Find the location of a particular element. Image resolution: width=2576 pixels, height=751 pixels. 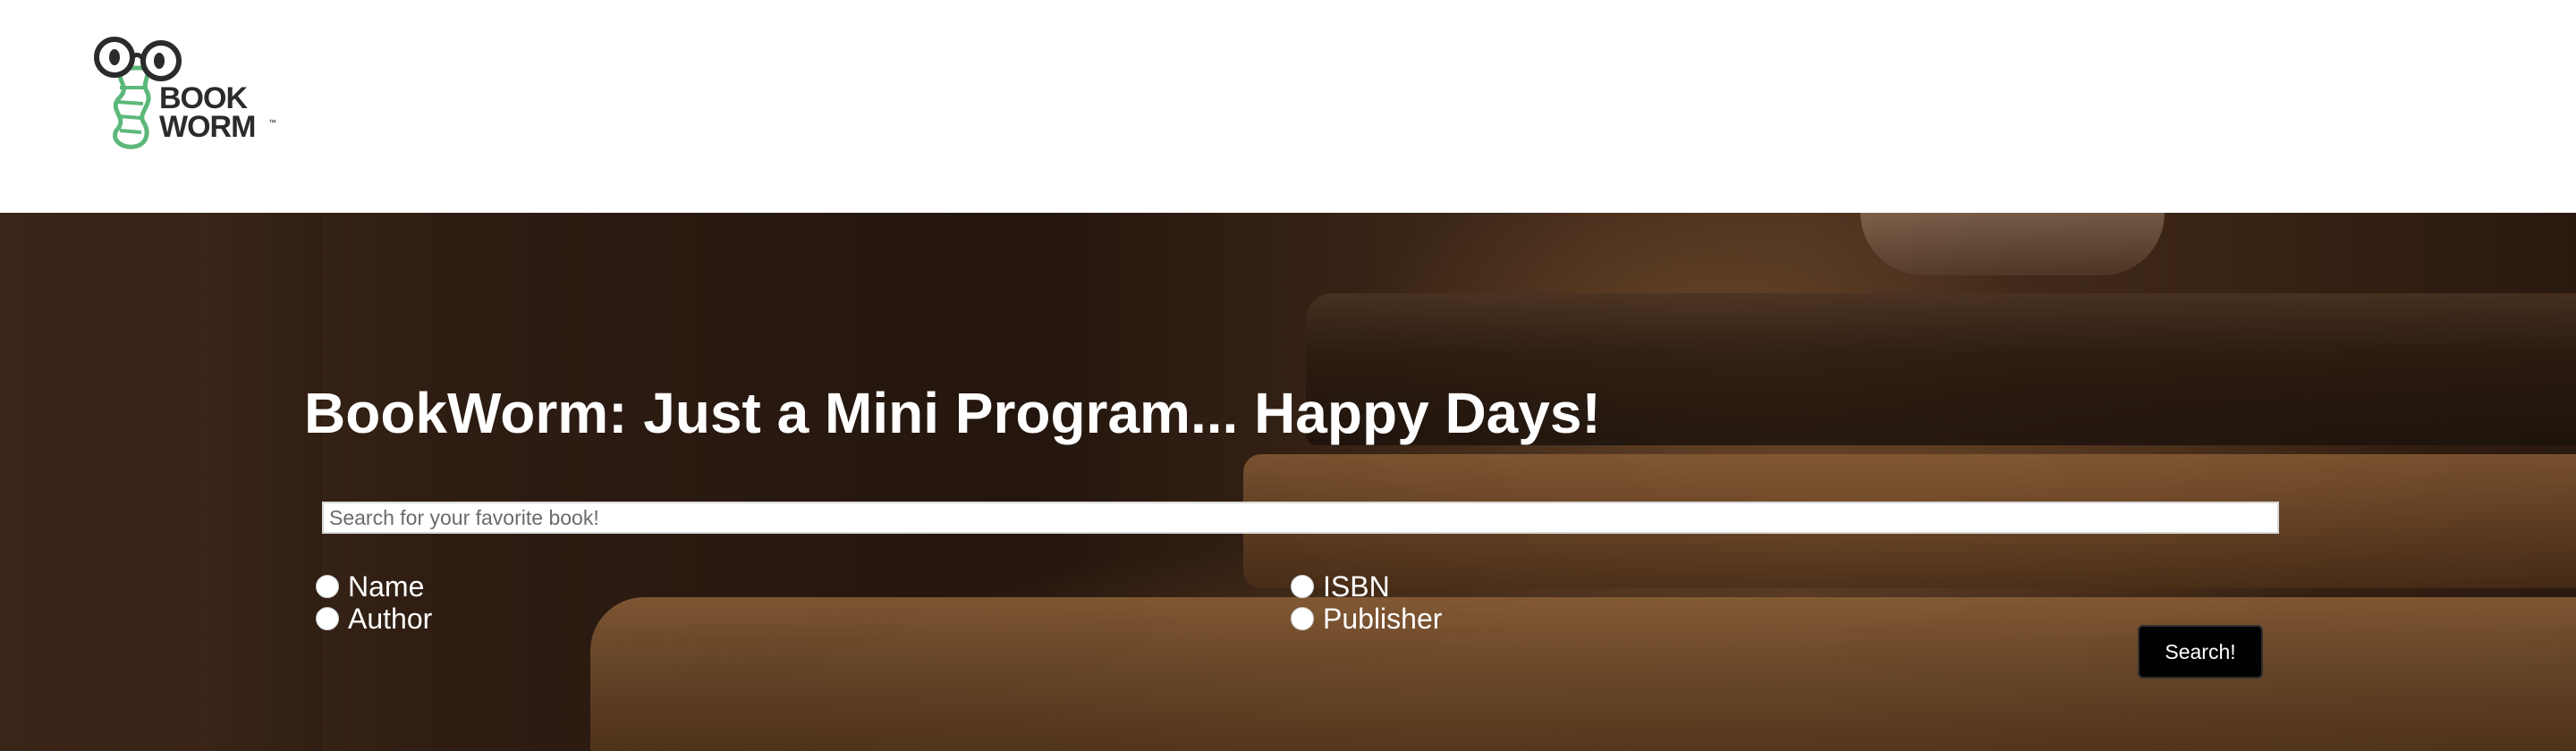

filter-option-isbn: ISBN is located at coordinates (1340, 587).